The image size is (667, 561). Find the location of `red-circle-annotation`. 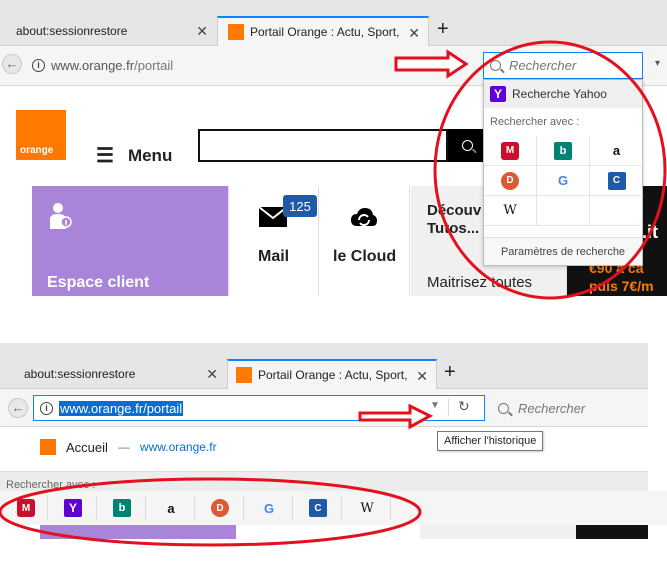

red-circle-annotation is located at coordinates (211, 512).